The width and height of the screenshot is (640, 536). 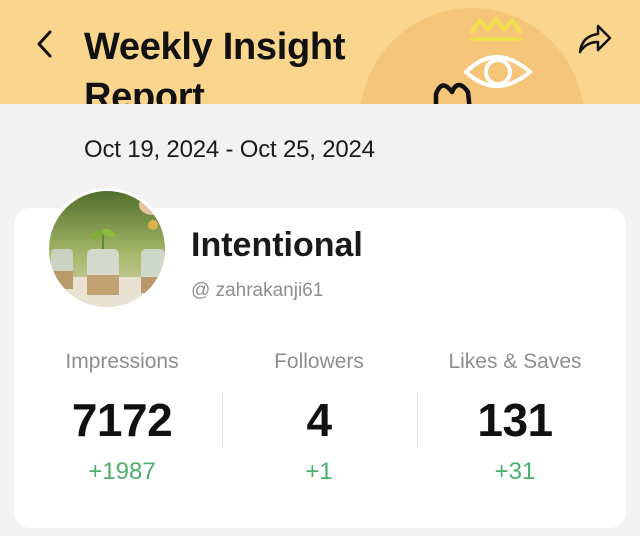 I want to click on avatar, so click(x=107, y=249).